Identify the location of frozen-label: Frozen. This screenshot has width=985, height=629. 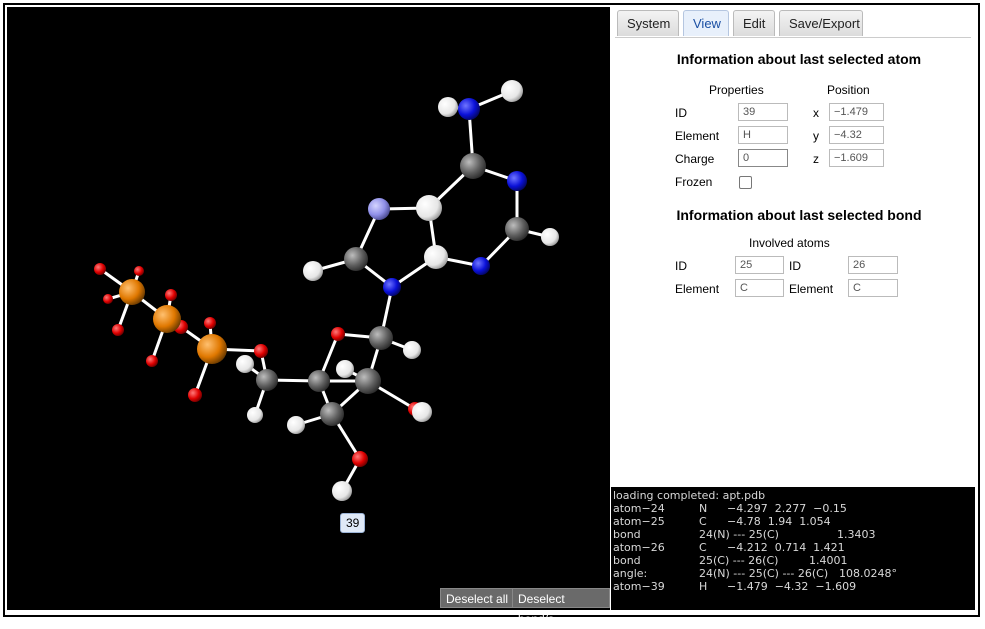
(694, 182).